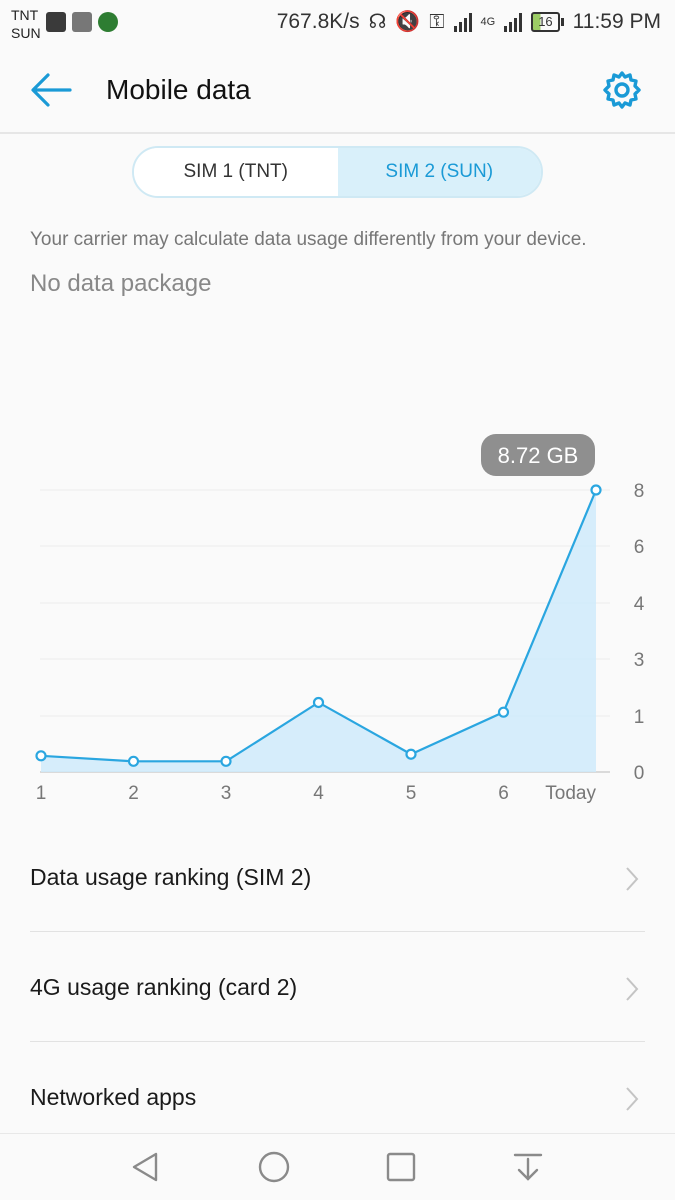  I want to click on status-bar: TNT SUN 767.8K/s ☊ 🔇 ⚿ 4G 16 11:59 PM, so click(337, 23).